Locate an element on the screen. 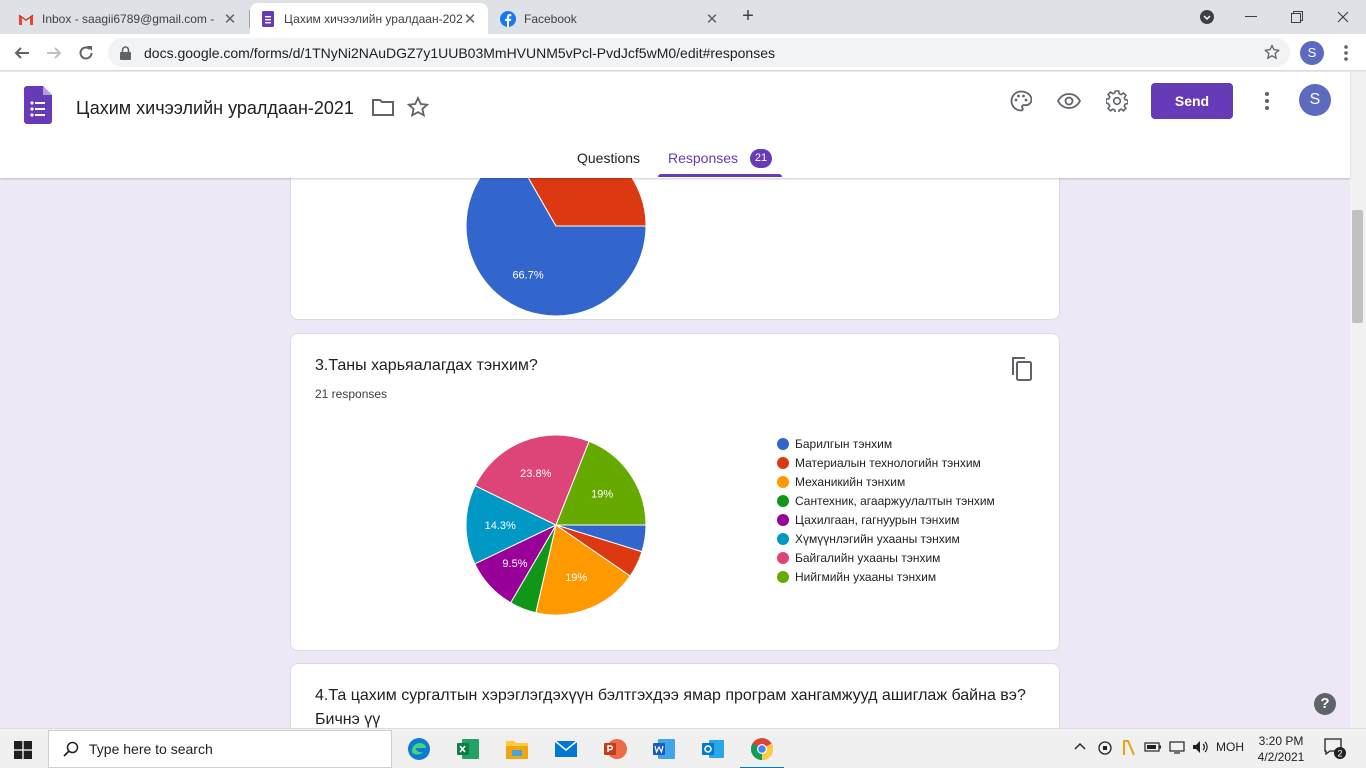  preview-eye-icon is located at coordinates (1069, 101).